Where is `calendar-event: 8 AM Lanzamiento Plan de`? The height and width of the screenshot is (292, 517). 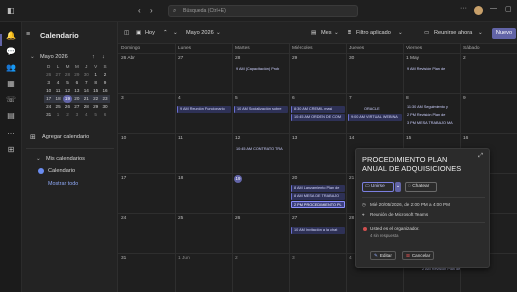 calendar-event: 8 AM Lanzamiento Plan de is located at coordinates (318, 188).